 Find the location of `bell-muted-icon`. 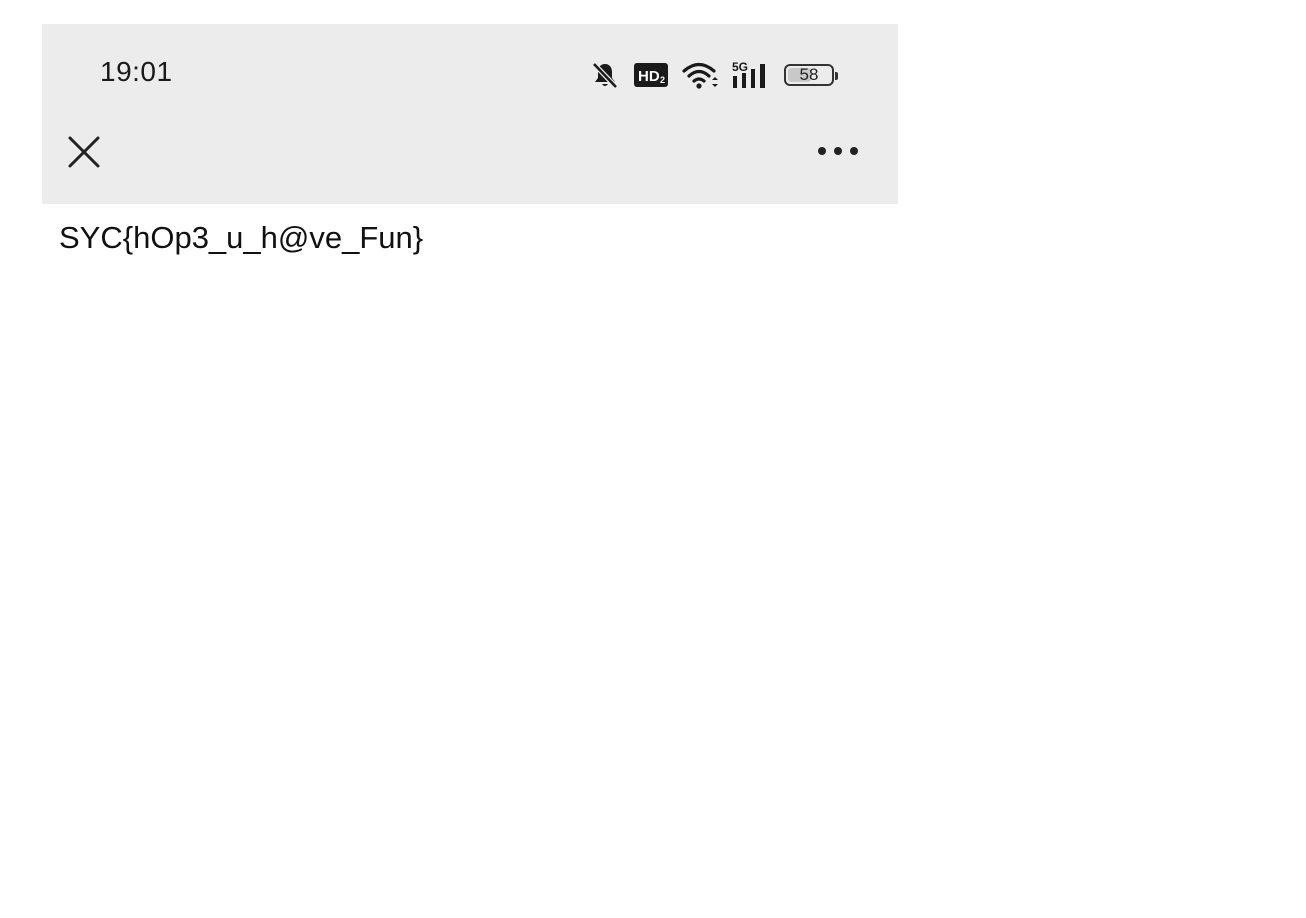

bell-muted-icon is located at coordinates (605, 75).